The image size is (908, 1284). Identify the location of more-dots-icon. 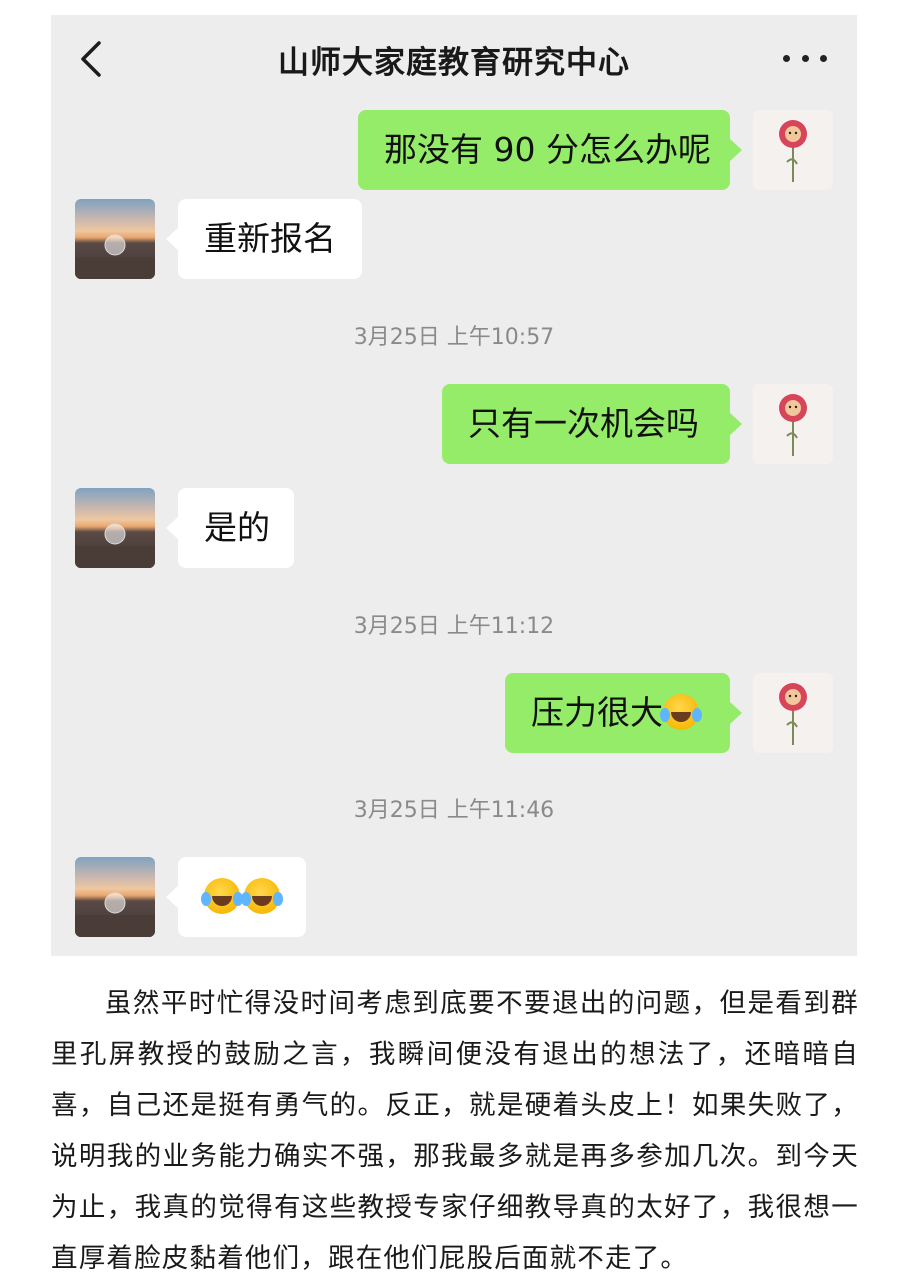
(786, 58).